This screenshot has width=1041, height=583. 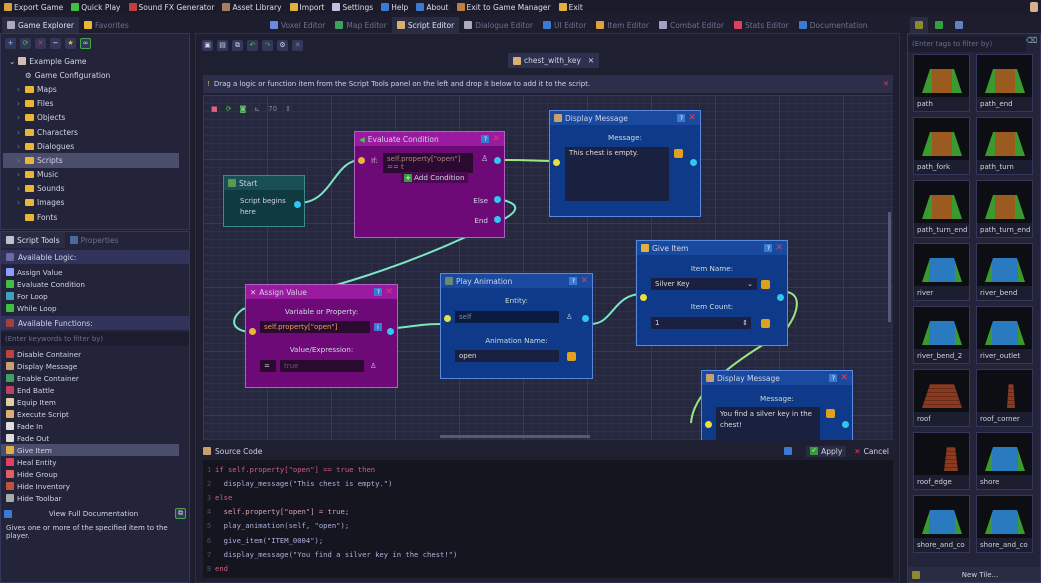 I want to click on condition-input: self.property["open"] == t, so click(x=428, y=163).